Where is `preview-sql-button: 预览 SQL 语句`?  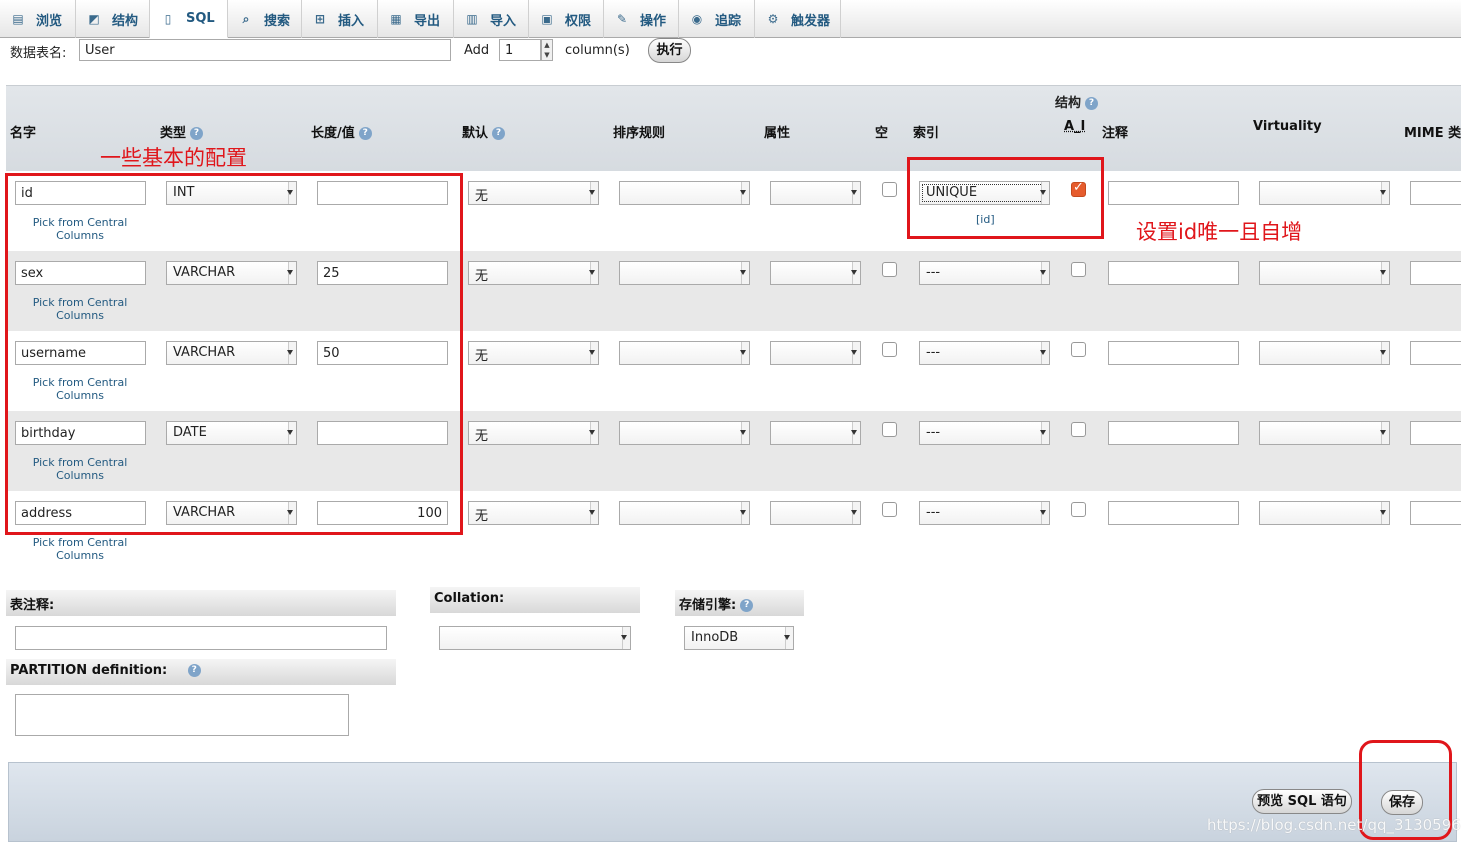
preview-sql-button: 预览 SQL 语句 is located at coordinates (1302, 801).